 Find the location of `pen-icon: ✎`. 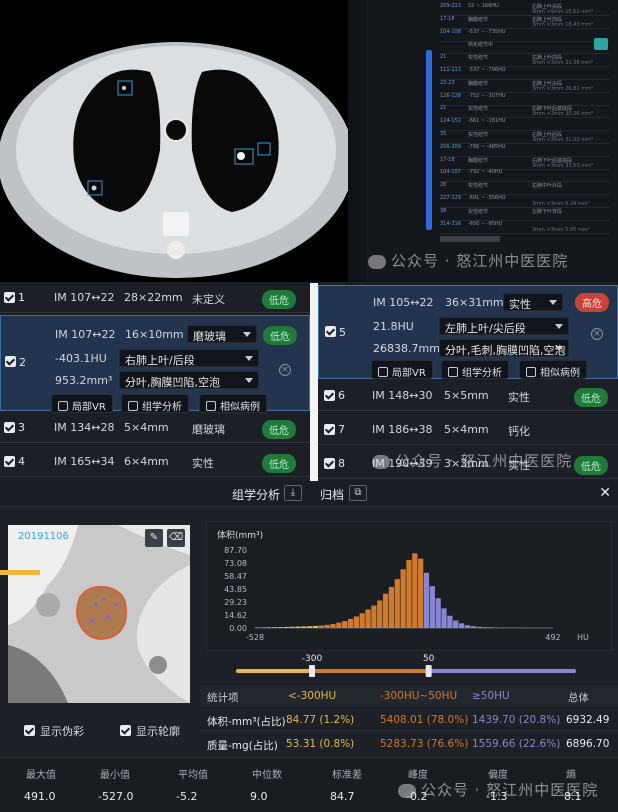

pen-icon: ✎ is located at coordinates (154, 538).